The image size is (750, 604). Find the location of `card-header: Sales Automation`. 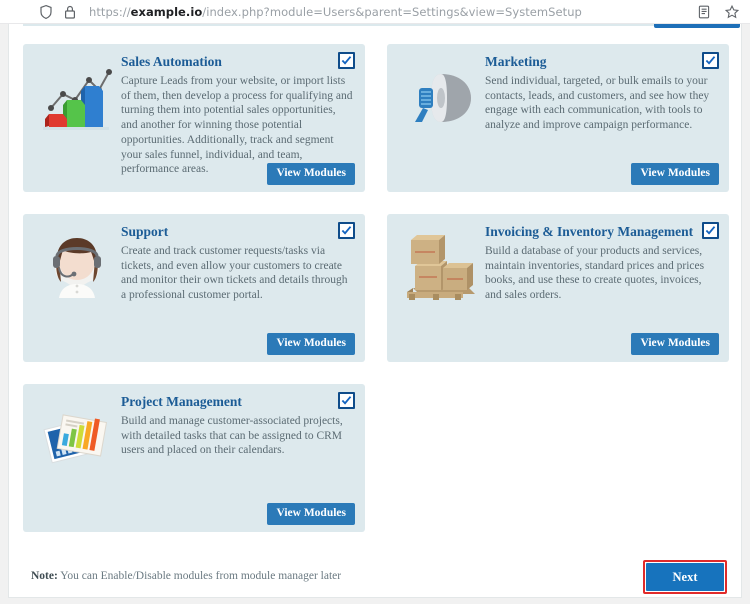

card-header: Sales Automation is located at coordinates (238, 61).